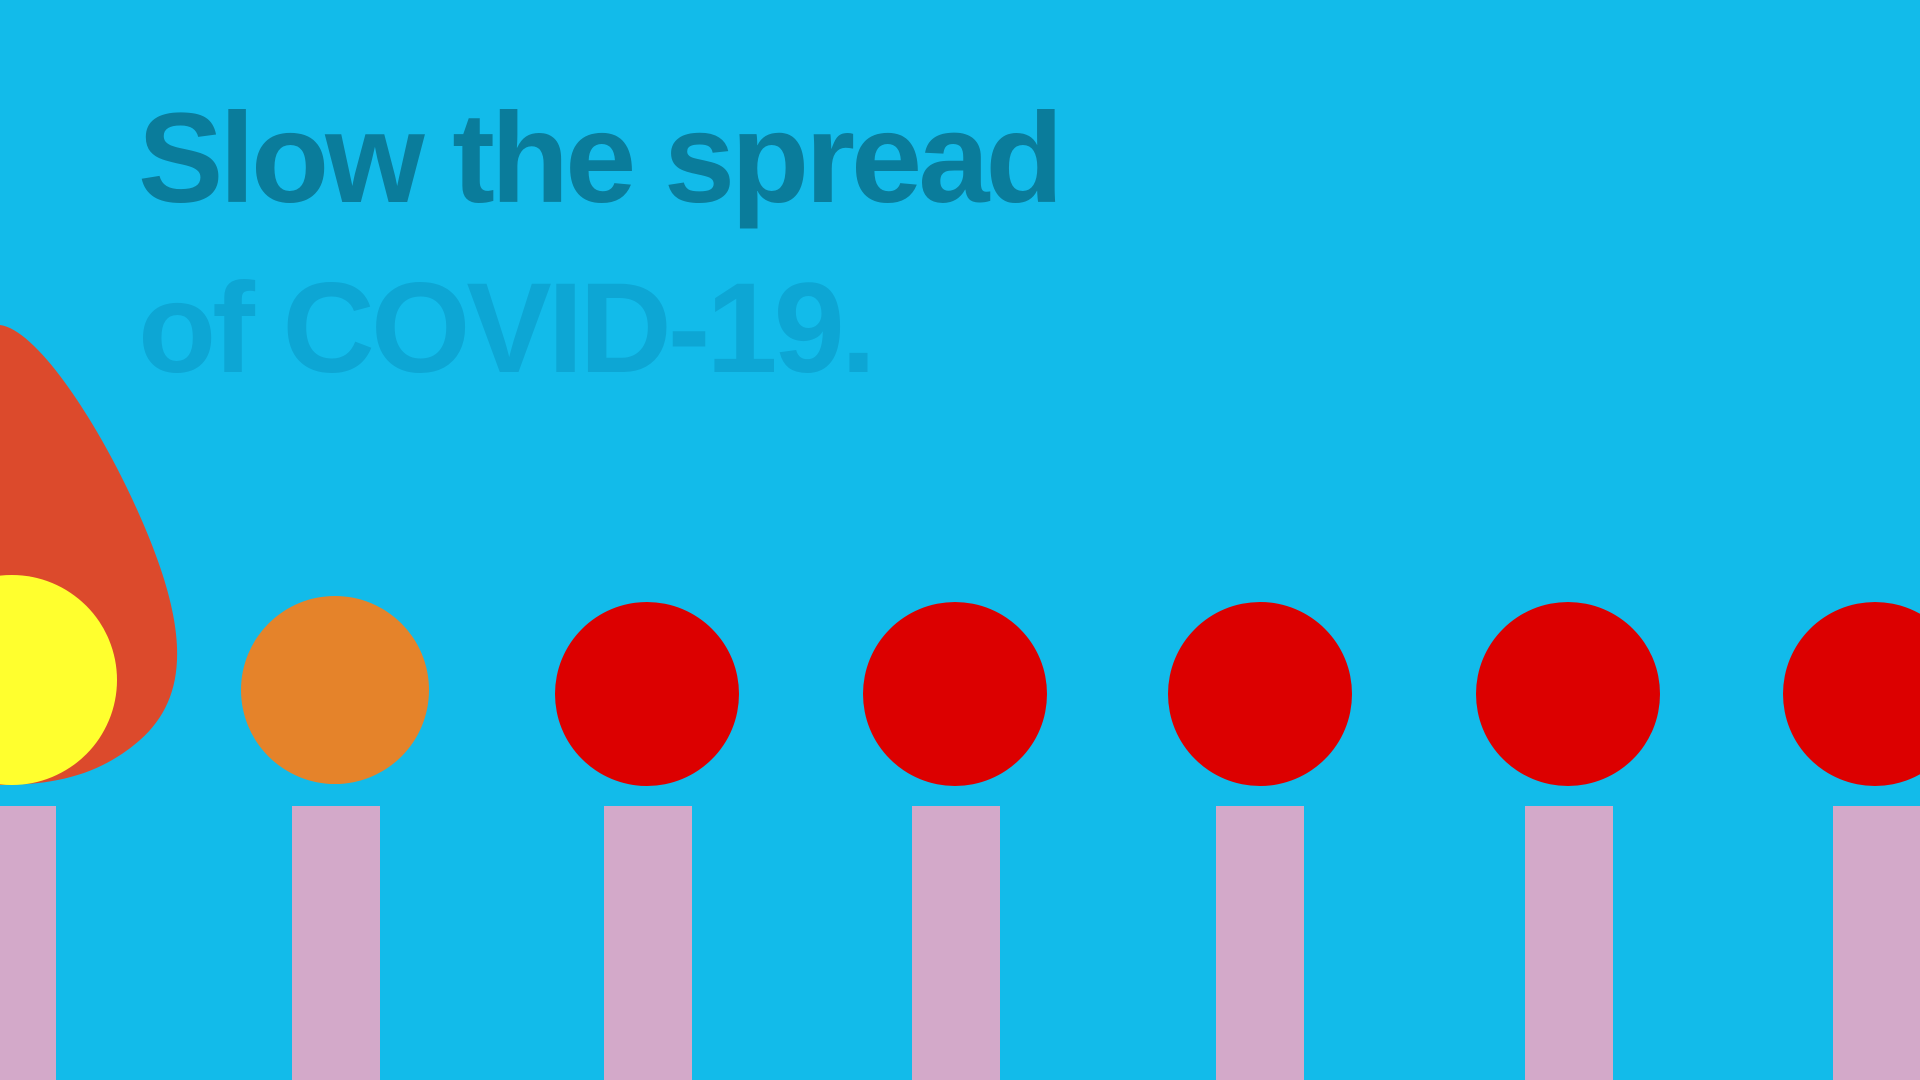 The height and width of the screenshot is (1080, 1920). Describe the element at coordinates (507, 328) in the screenshot. I see `headline-line-2: of COVID-19.` at that location.